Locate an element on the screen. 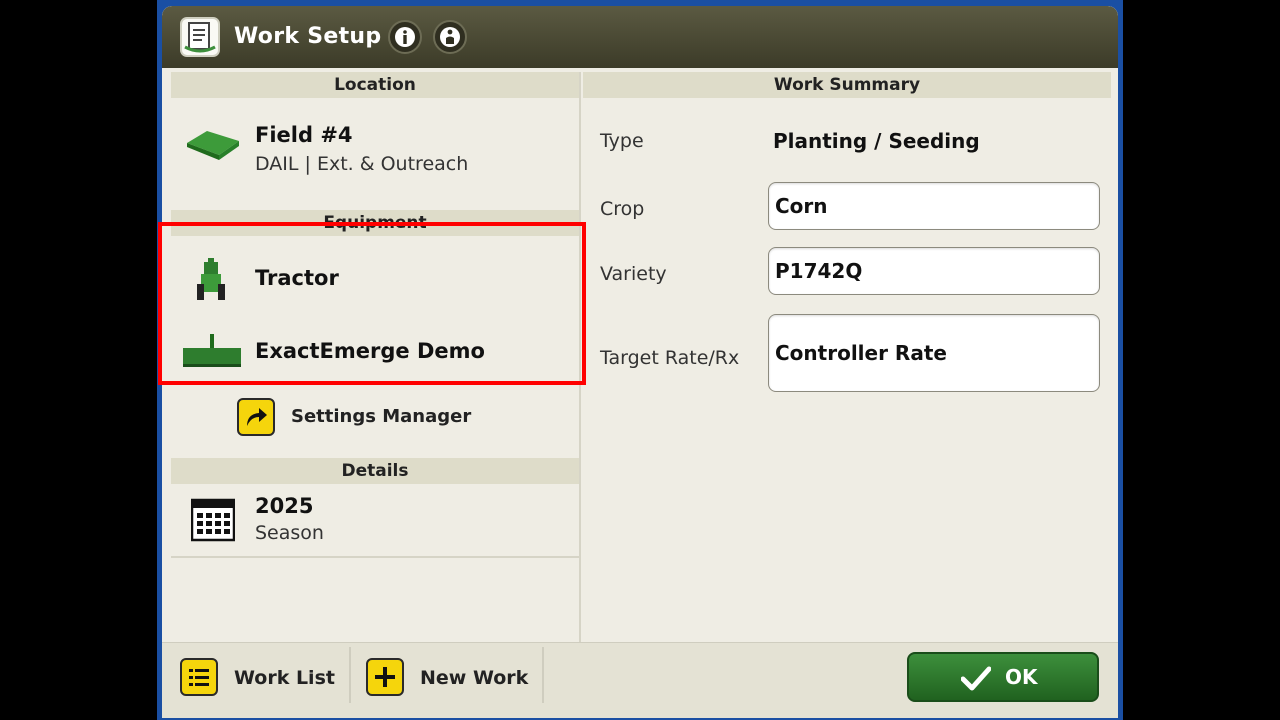  work-list-label: Work List is located at coordinates (284, 678).